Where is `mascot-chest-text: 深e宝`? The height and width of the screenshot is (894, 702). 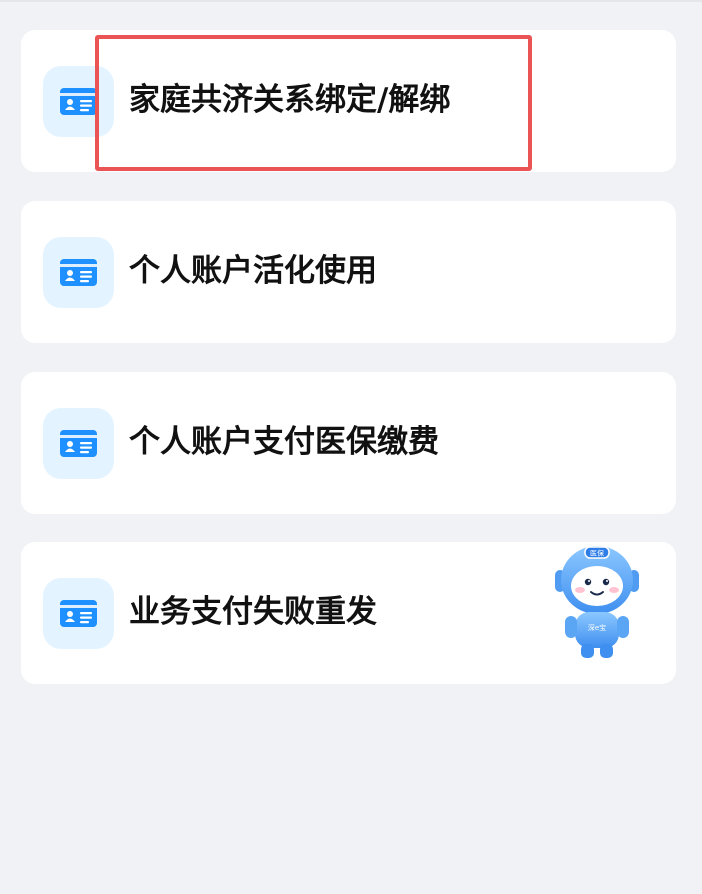 mascot-chest-text: 深e宝 is located at coordinates (597, 627).